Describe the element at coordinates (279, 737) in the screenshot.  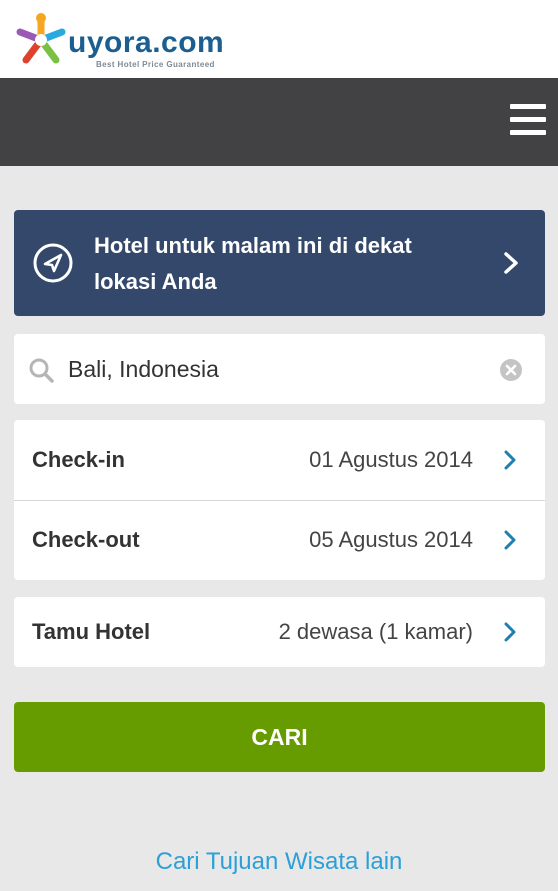
I see `search-button: CARI` at that location.